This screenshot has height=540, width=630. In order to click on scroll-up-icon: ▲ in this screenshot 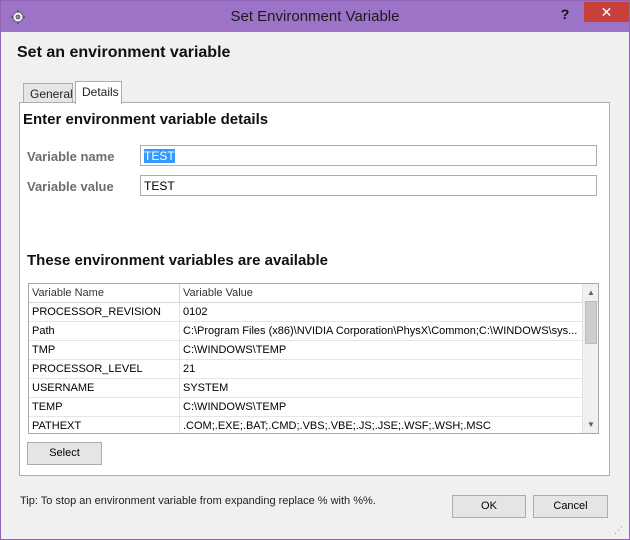, I will do `click(590, 292)`.